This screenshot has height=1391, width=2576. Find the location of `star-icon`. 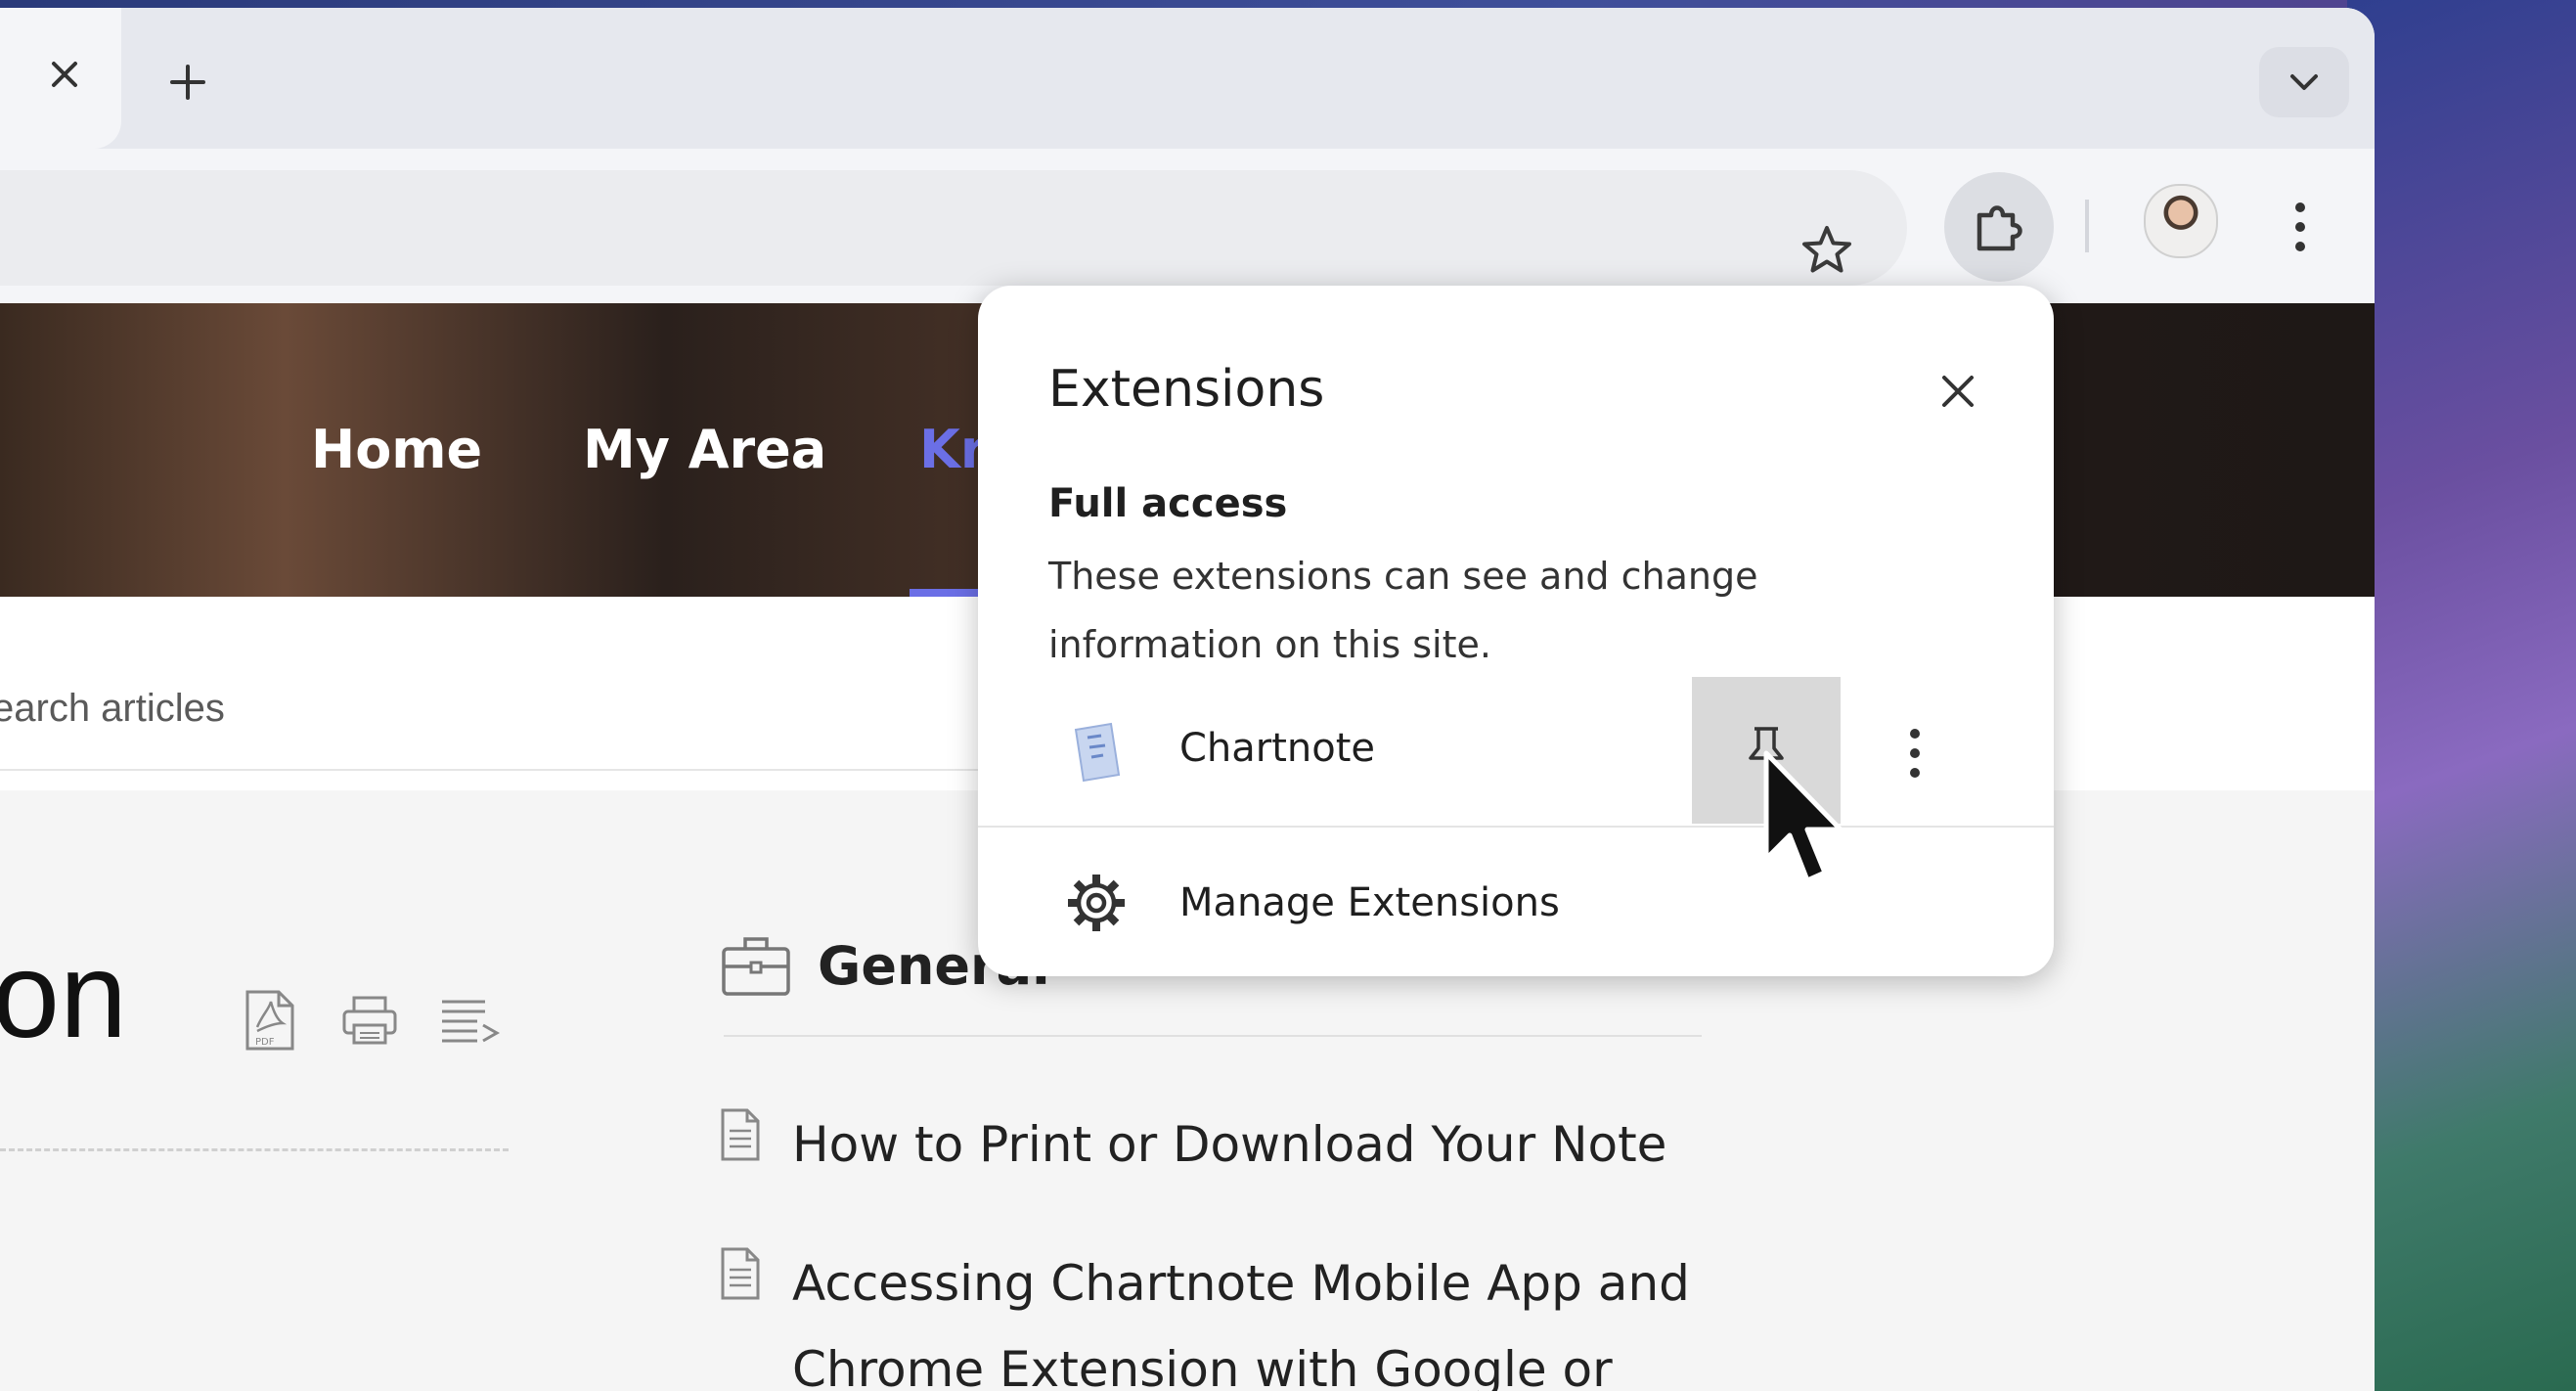

star-icon is located at coordinates (1826, 249).